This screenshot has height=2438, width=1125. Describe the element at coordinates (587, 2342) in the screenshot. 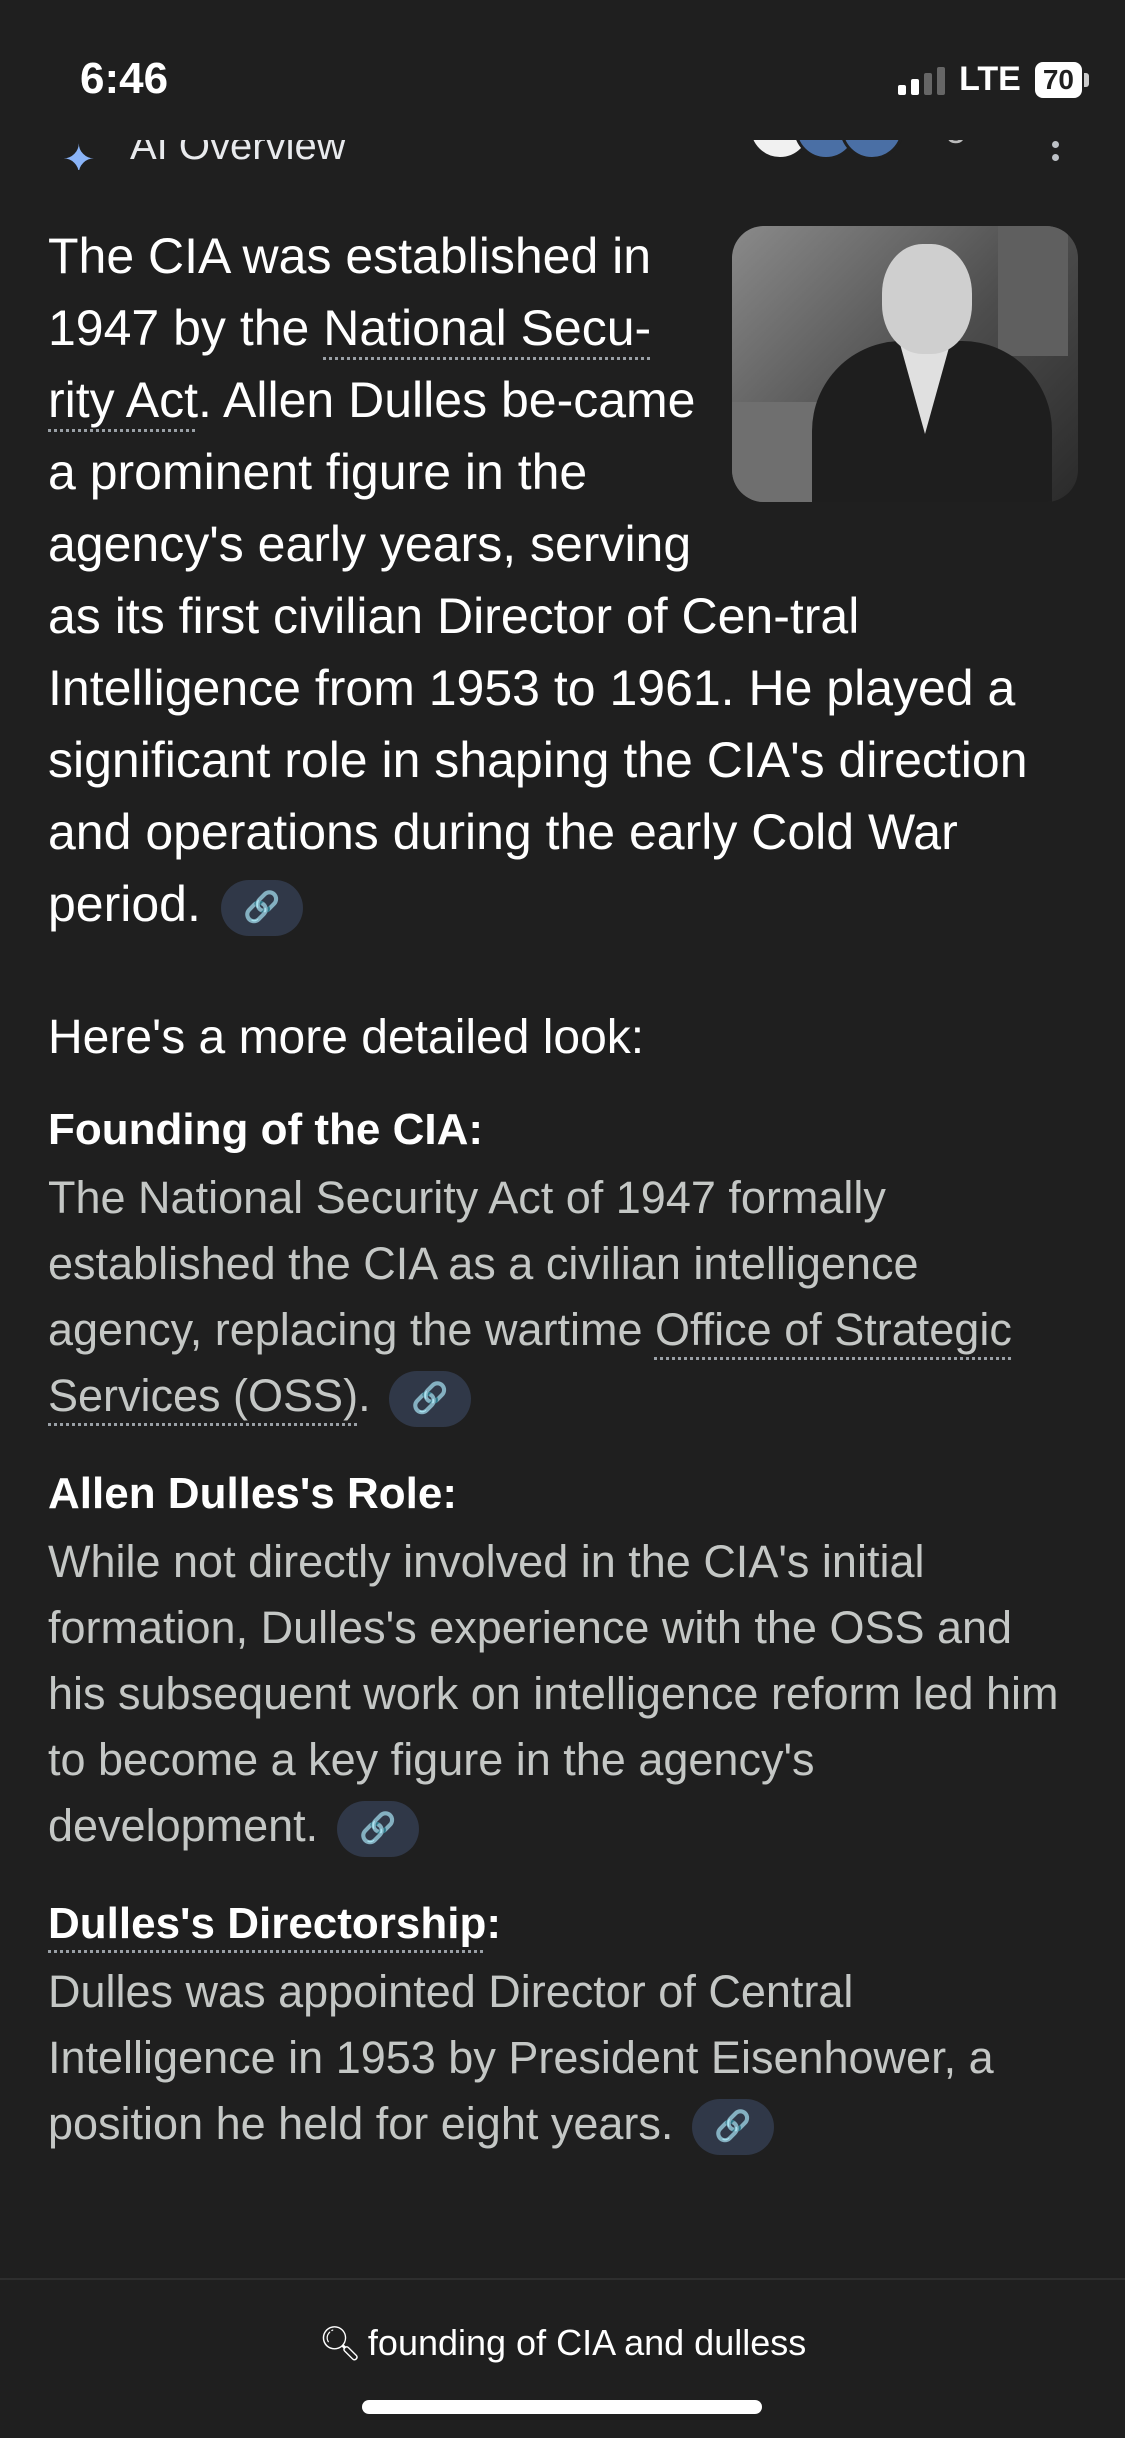

I see `search-query: founding of CIA and dulless` at that location.